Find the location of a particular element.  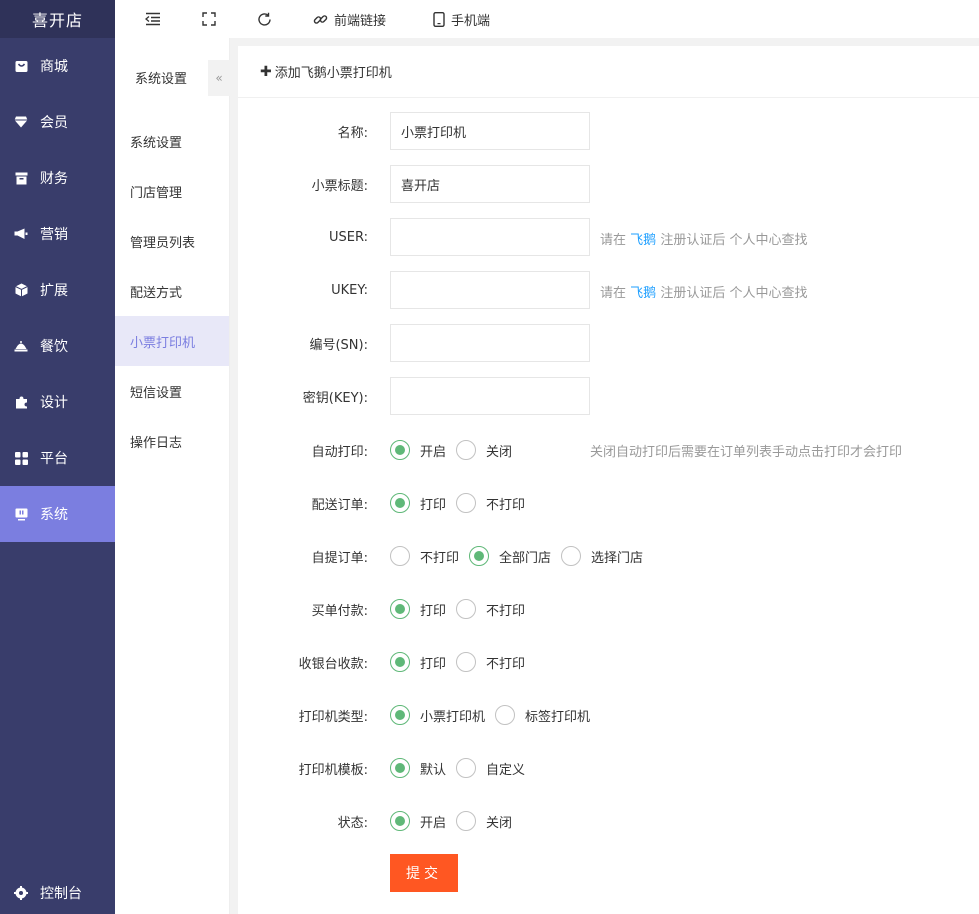

delivery-order-label: 配送订单: is located at coordinates (339, 505).